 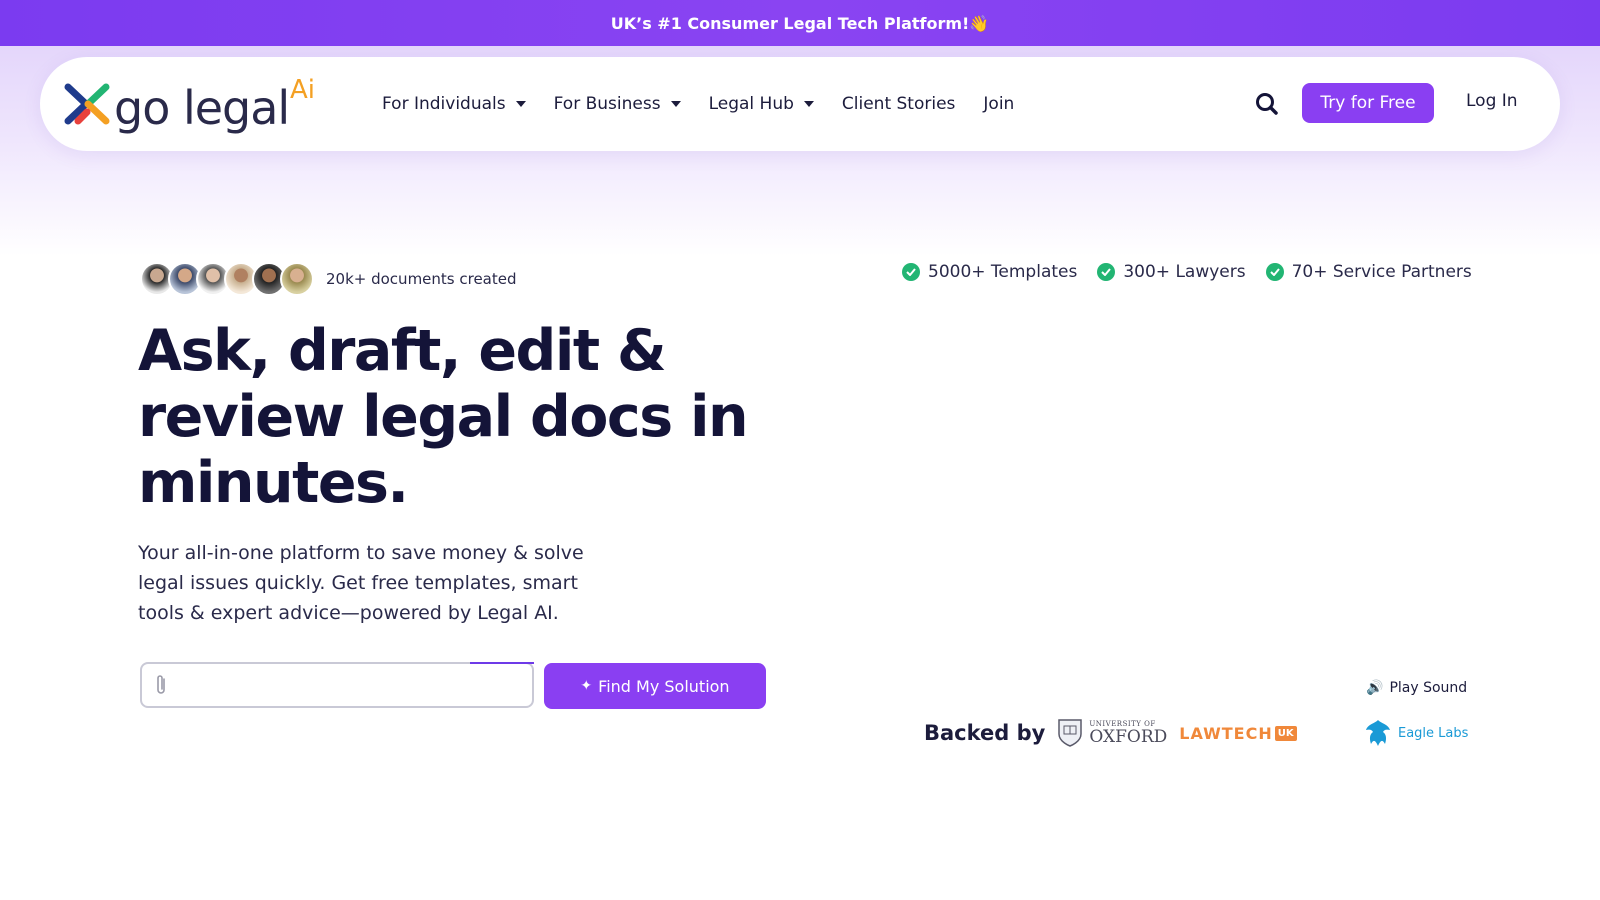 I want to click on avatar, so click(x=297, y=279).